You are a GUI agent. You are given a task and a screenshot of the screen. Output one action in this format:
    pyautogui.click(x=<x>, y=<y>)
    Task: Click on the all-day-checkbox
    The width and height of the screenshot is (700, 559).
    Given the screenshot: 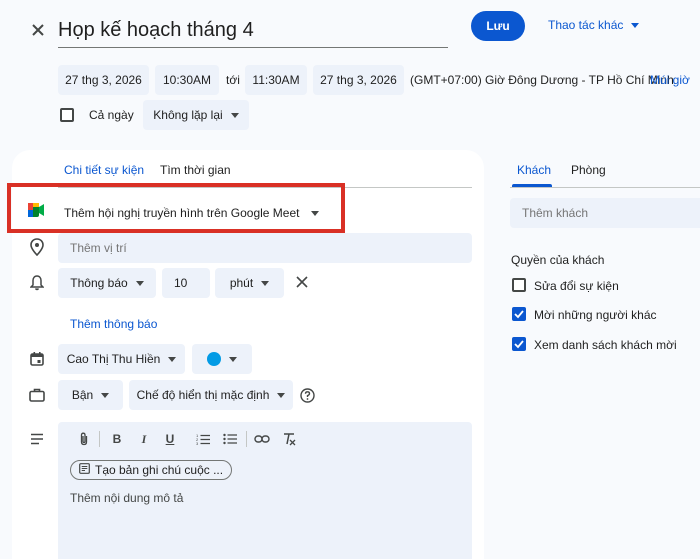 What is the action you would take?
    pyautogui.click(x=67, y=115)
    